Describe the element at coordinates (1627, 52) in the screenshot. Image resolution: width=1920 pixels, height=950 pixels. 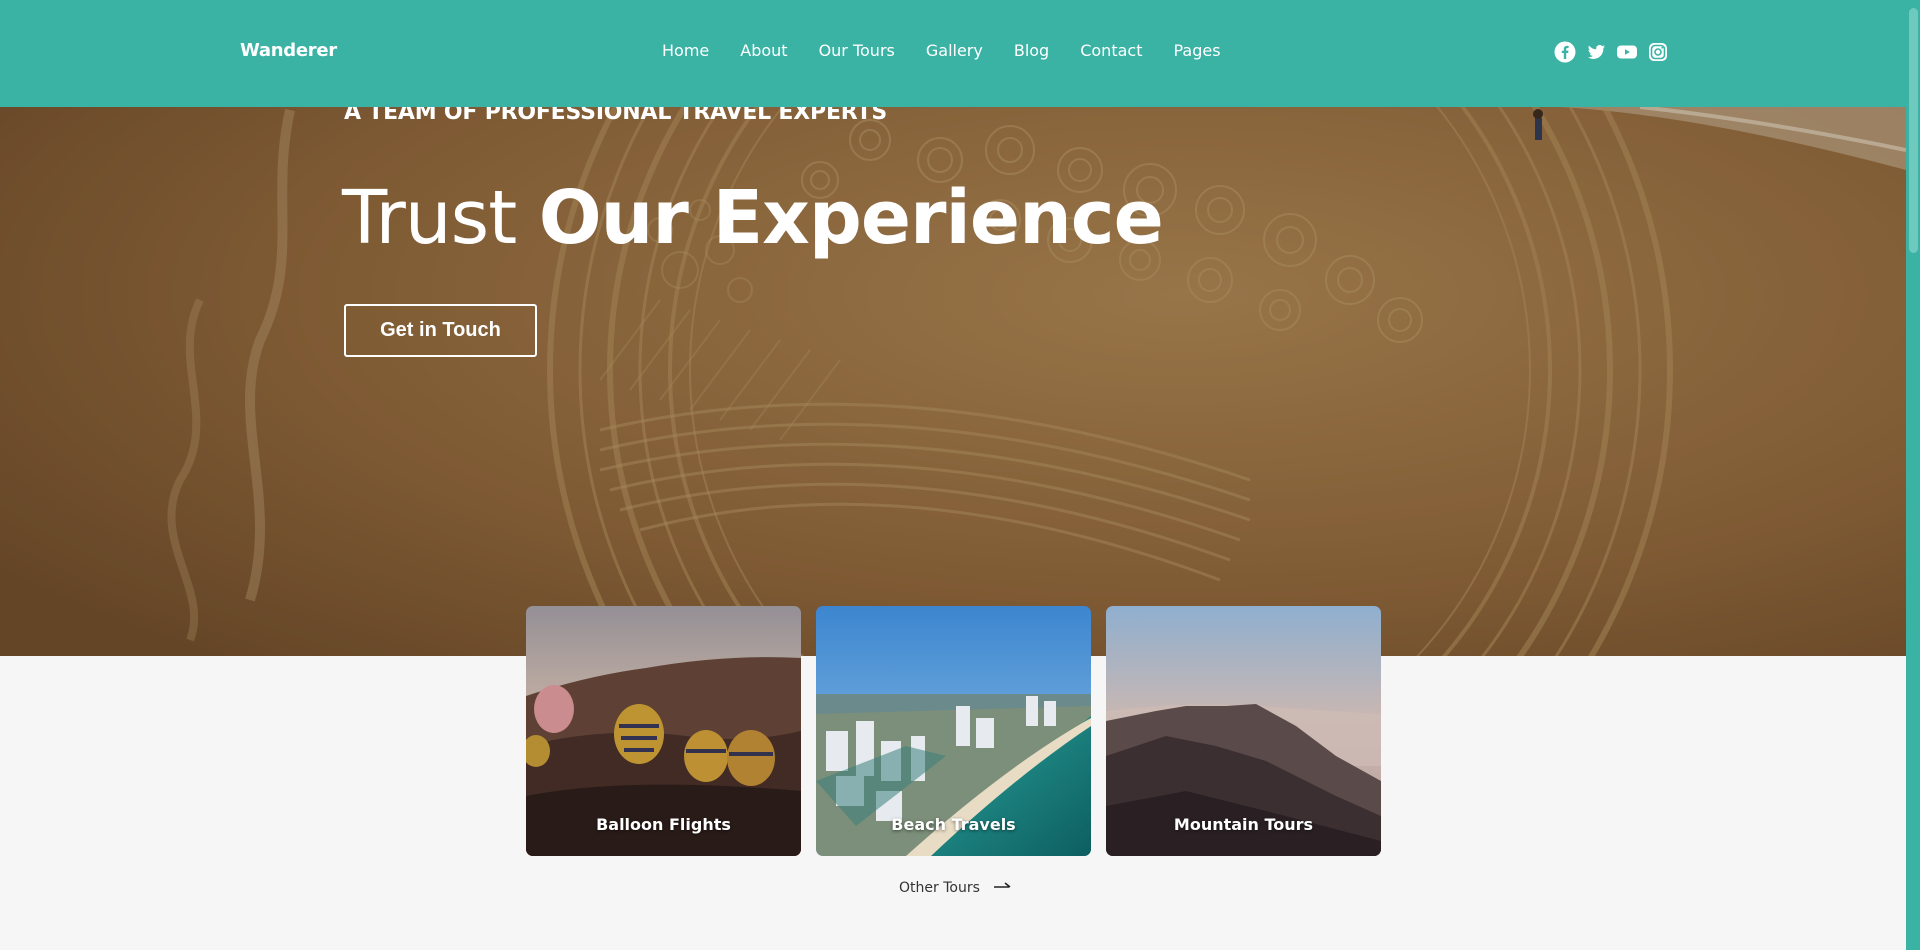
I see `youtube-icon` at that location.